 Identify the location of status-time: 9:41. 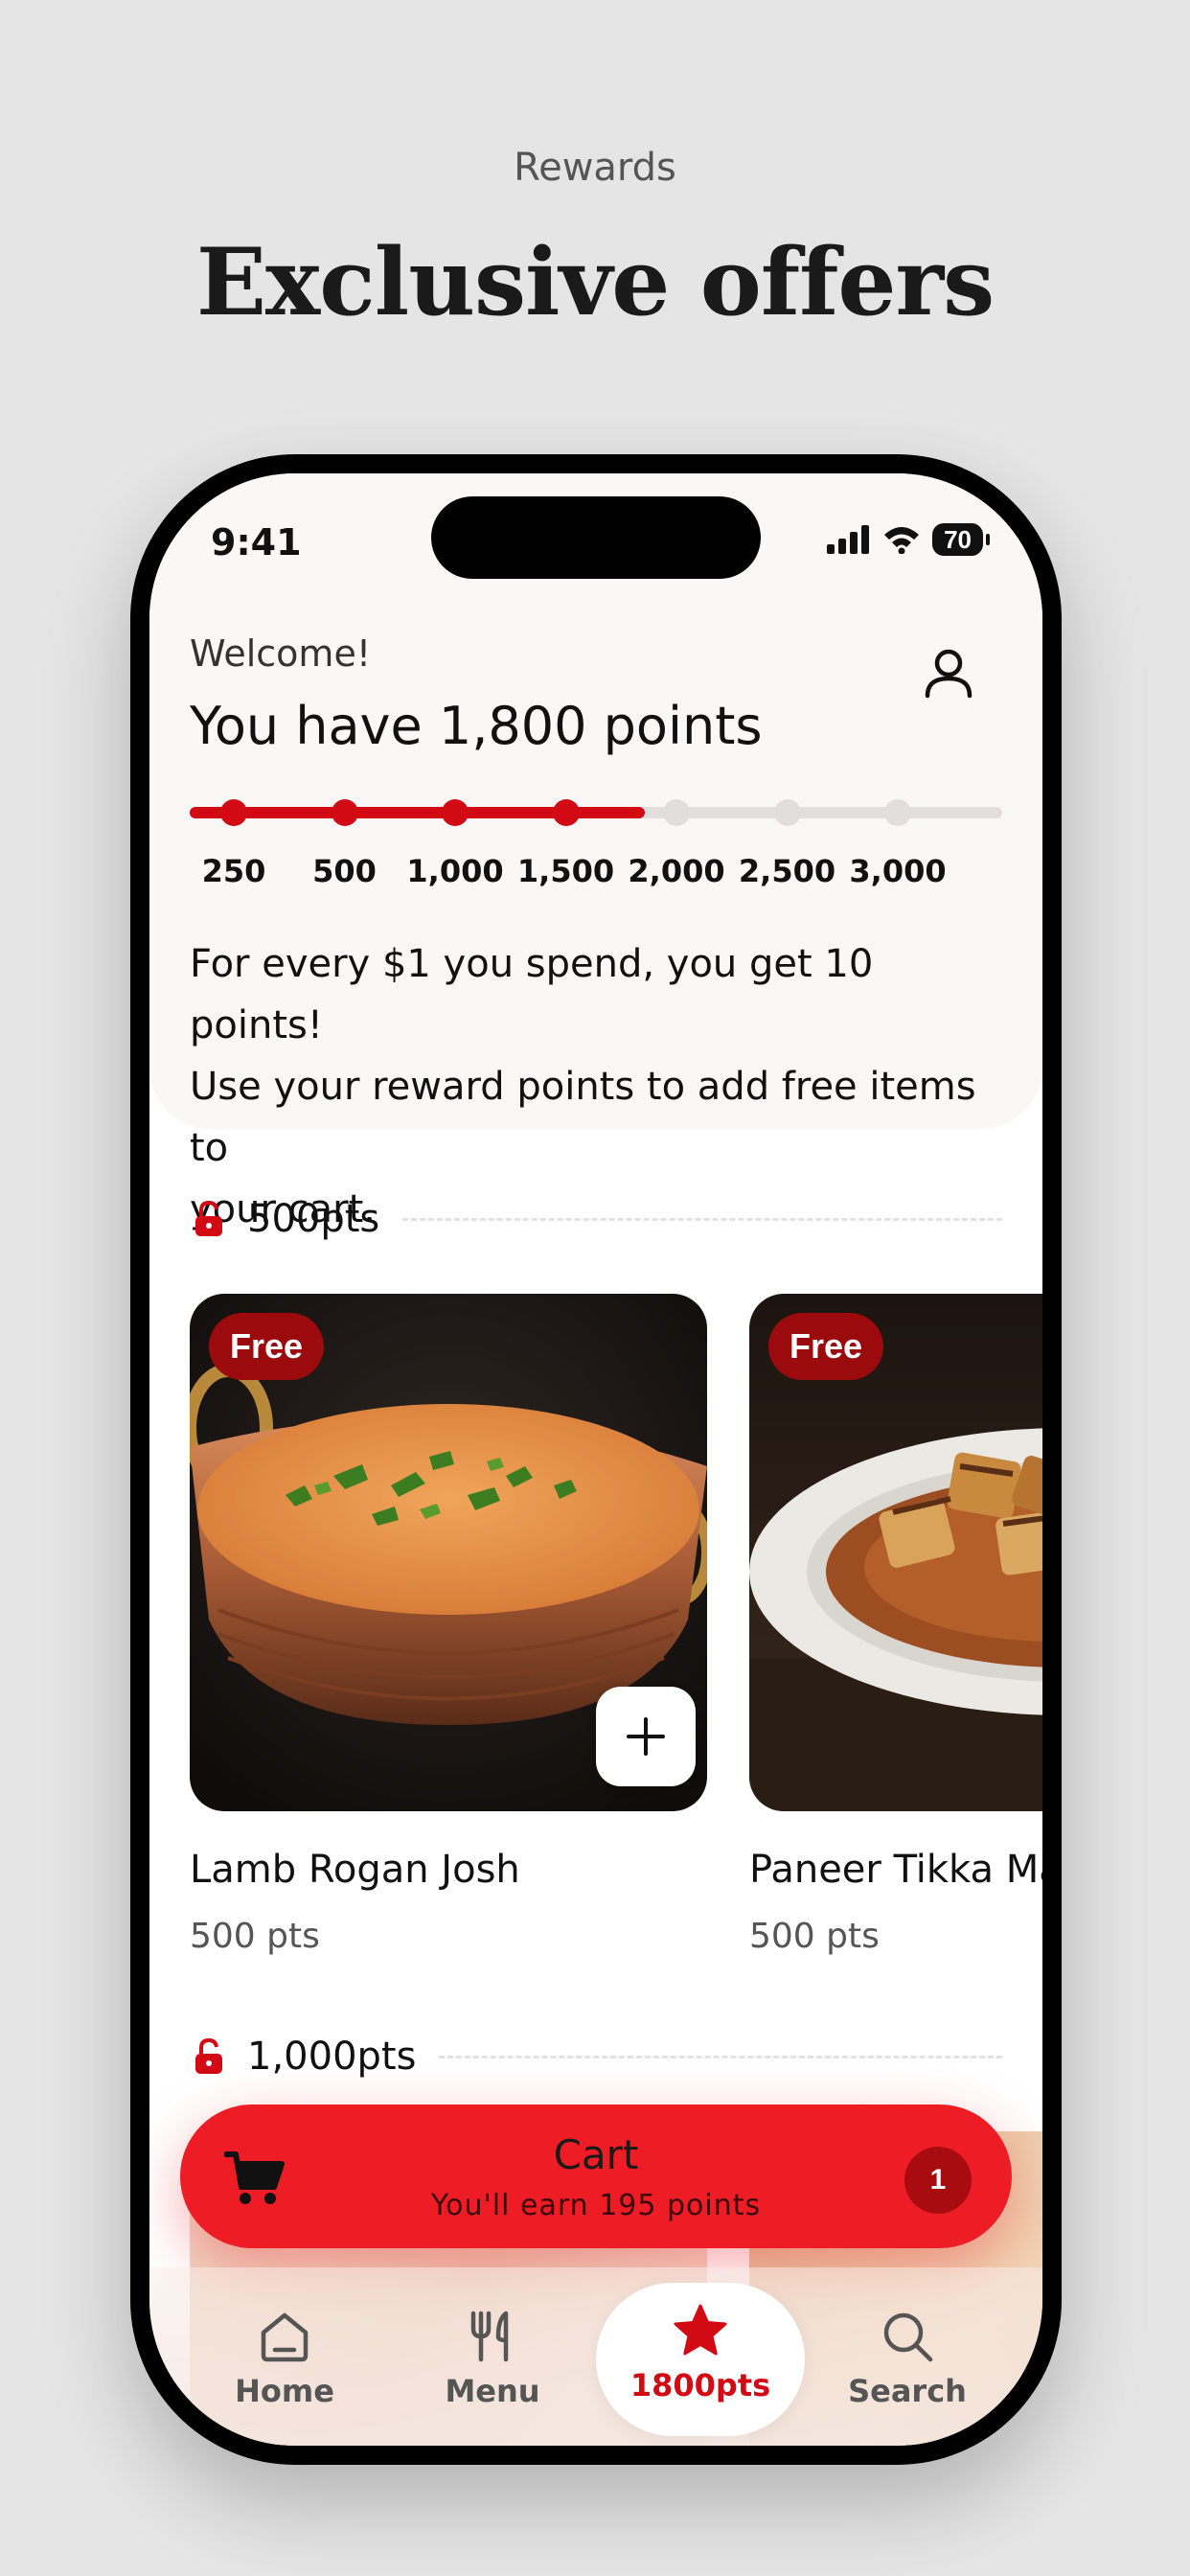
(256, 542).